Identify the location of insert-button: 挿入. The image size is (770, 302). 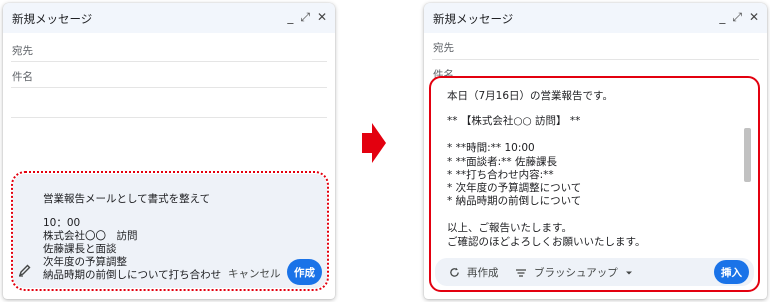
(731, 272).